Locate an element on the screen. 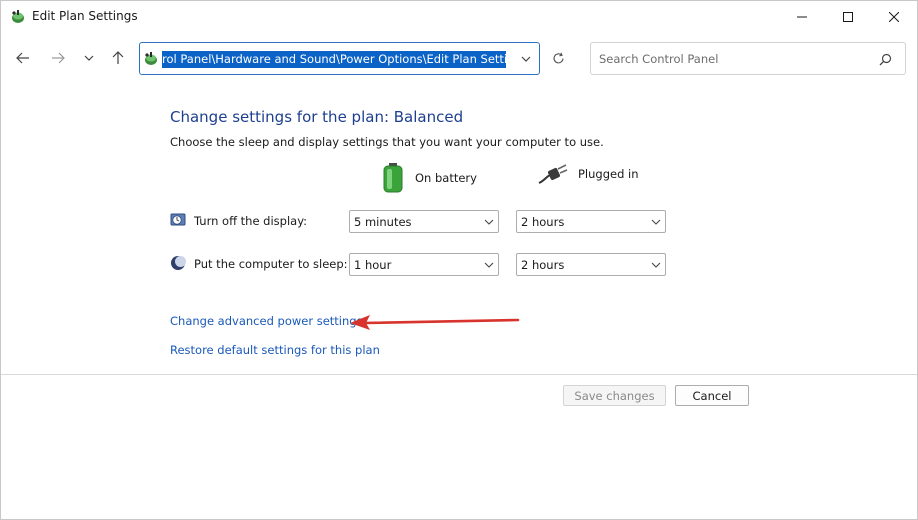 The height and width of the screenshot is (520, 918). display-timeout-battery-select: 5 minutes is located at coordinates (424, 221).